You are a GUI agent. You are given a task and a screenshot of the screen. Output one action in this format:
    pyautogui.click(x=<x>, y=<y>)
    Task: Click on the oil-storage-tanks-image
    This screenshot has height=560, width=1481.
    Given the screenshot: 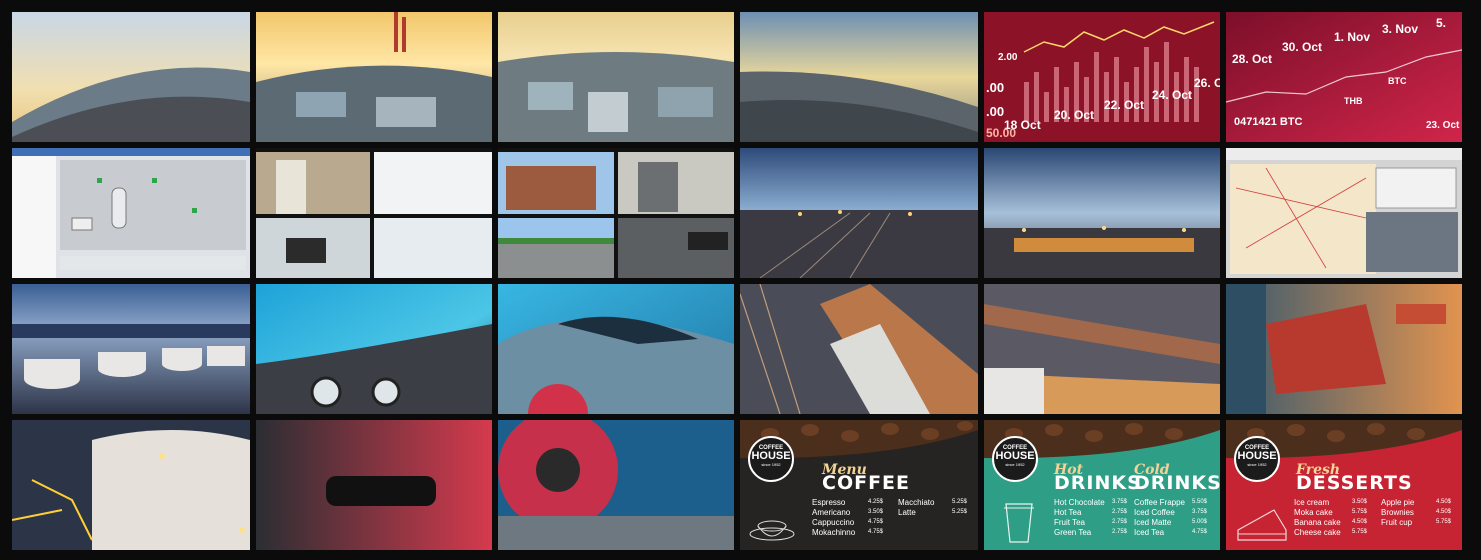 What is the action you would take?
    pyautogui.click(x=131, y=349)
    